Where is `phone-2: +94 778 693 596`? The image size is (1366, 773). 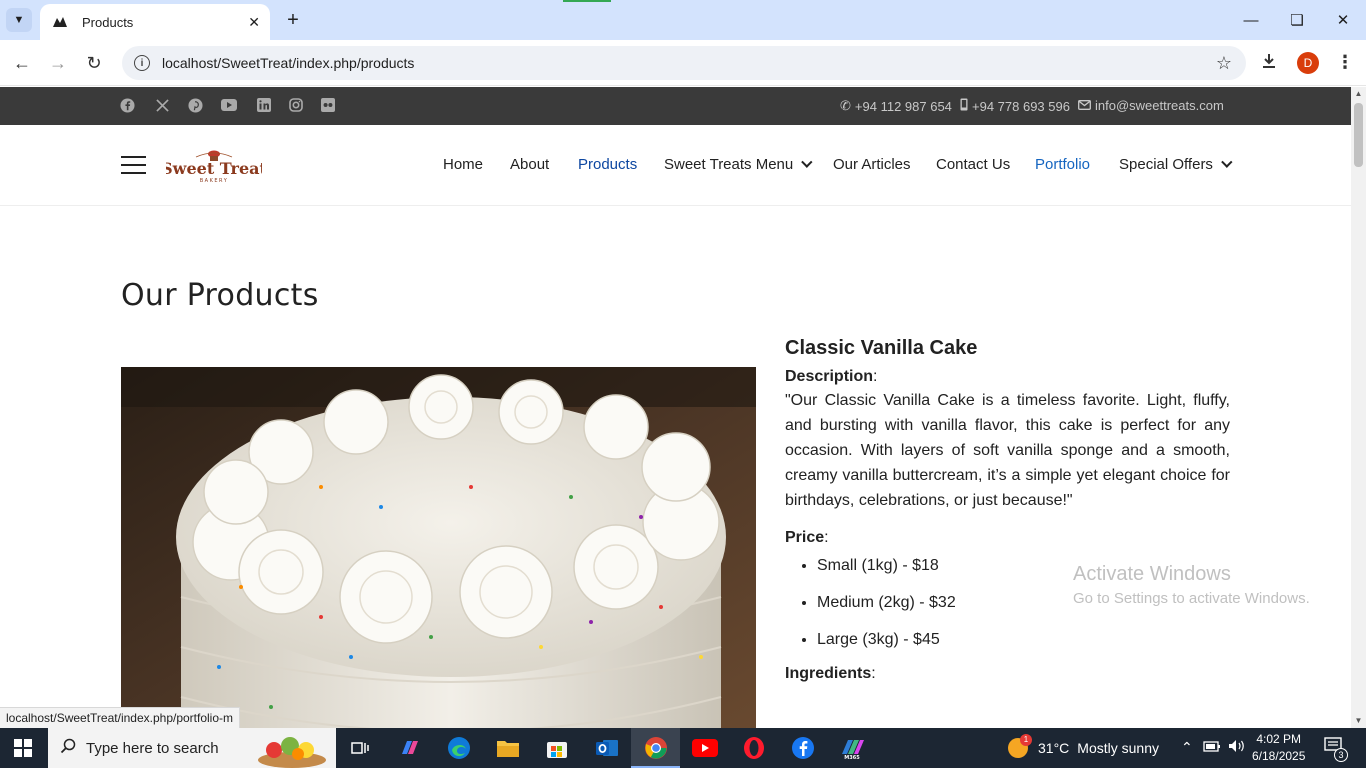
phone-2: +94 778 693 596 is located at coordinates (1015, 106).